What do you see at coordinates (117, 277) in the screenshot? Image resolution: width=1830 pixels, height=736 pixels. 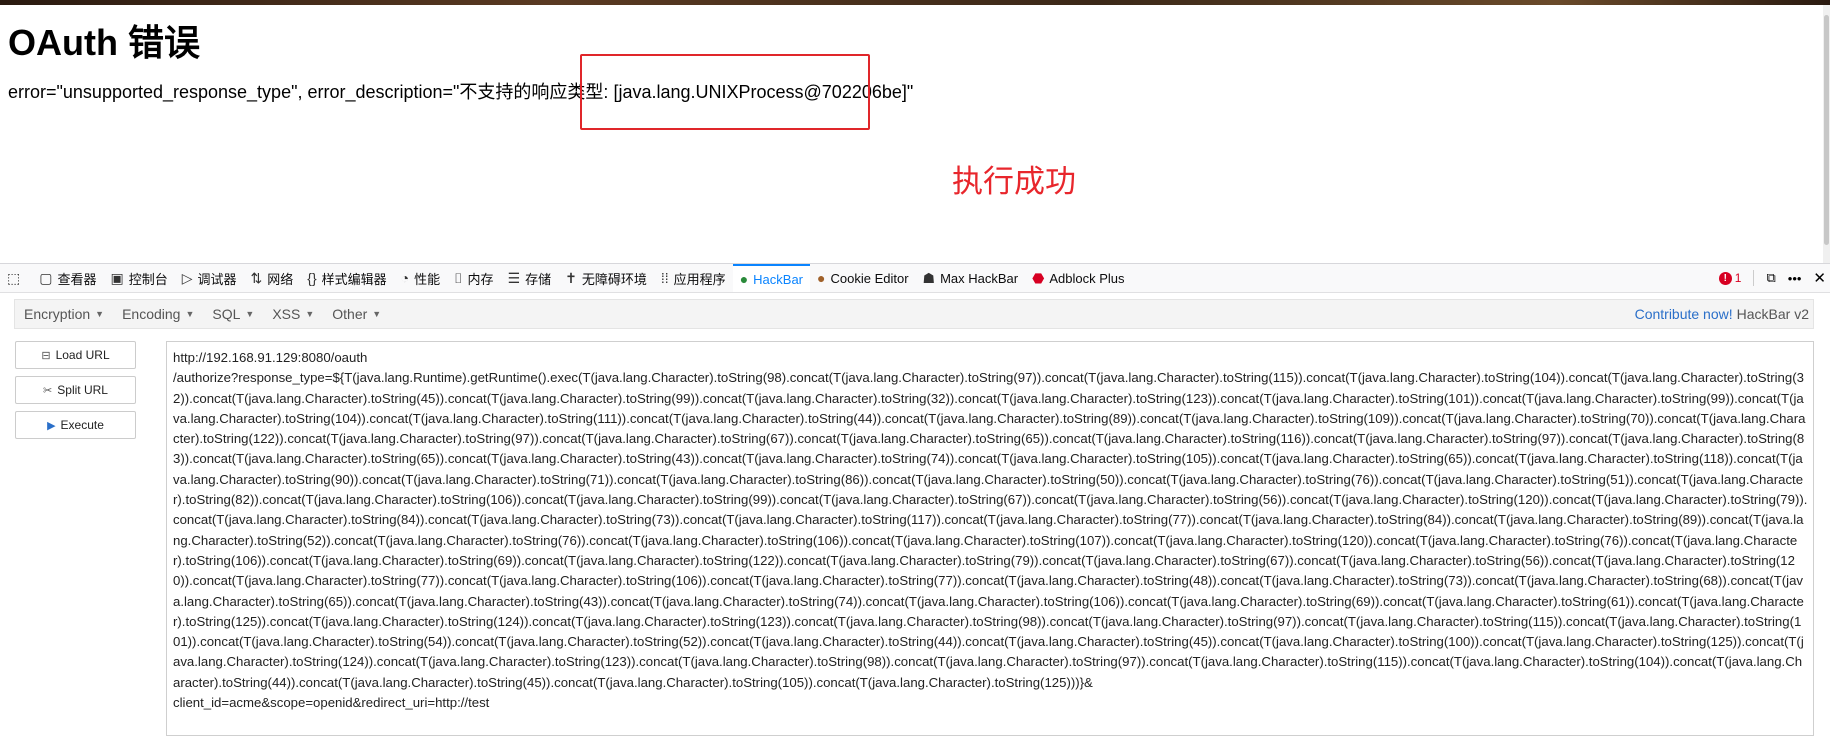 I see `console-icon: ▣` at bounding box center [117, 277].